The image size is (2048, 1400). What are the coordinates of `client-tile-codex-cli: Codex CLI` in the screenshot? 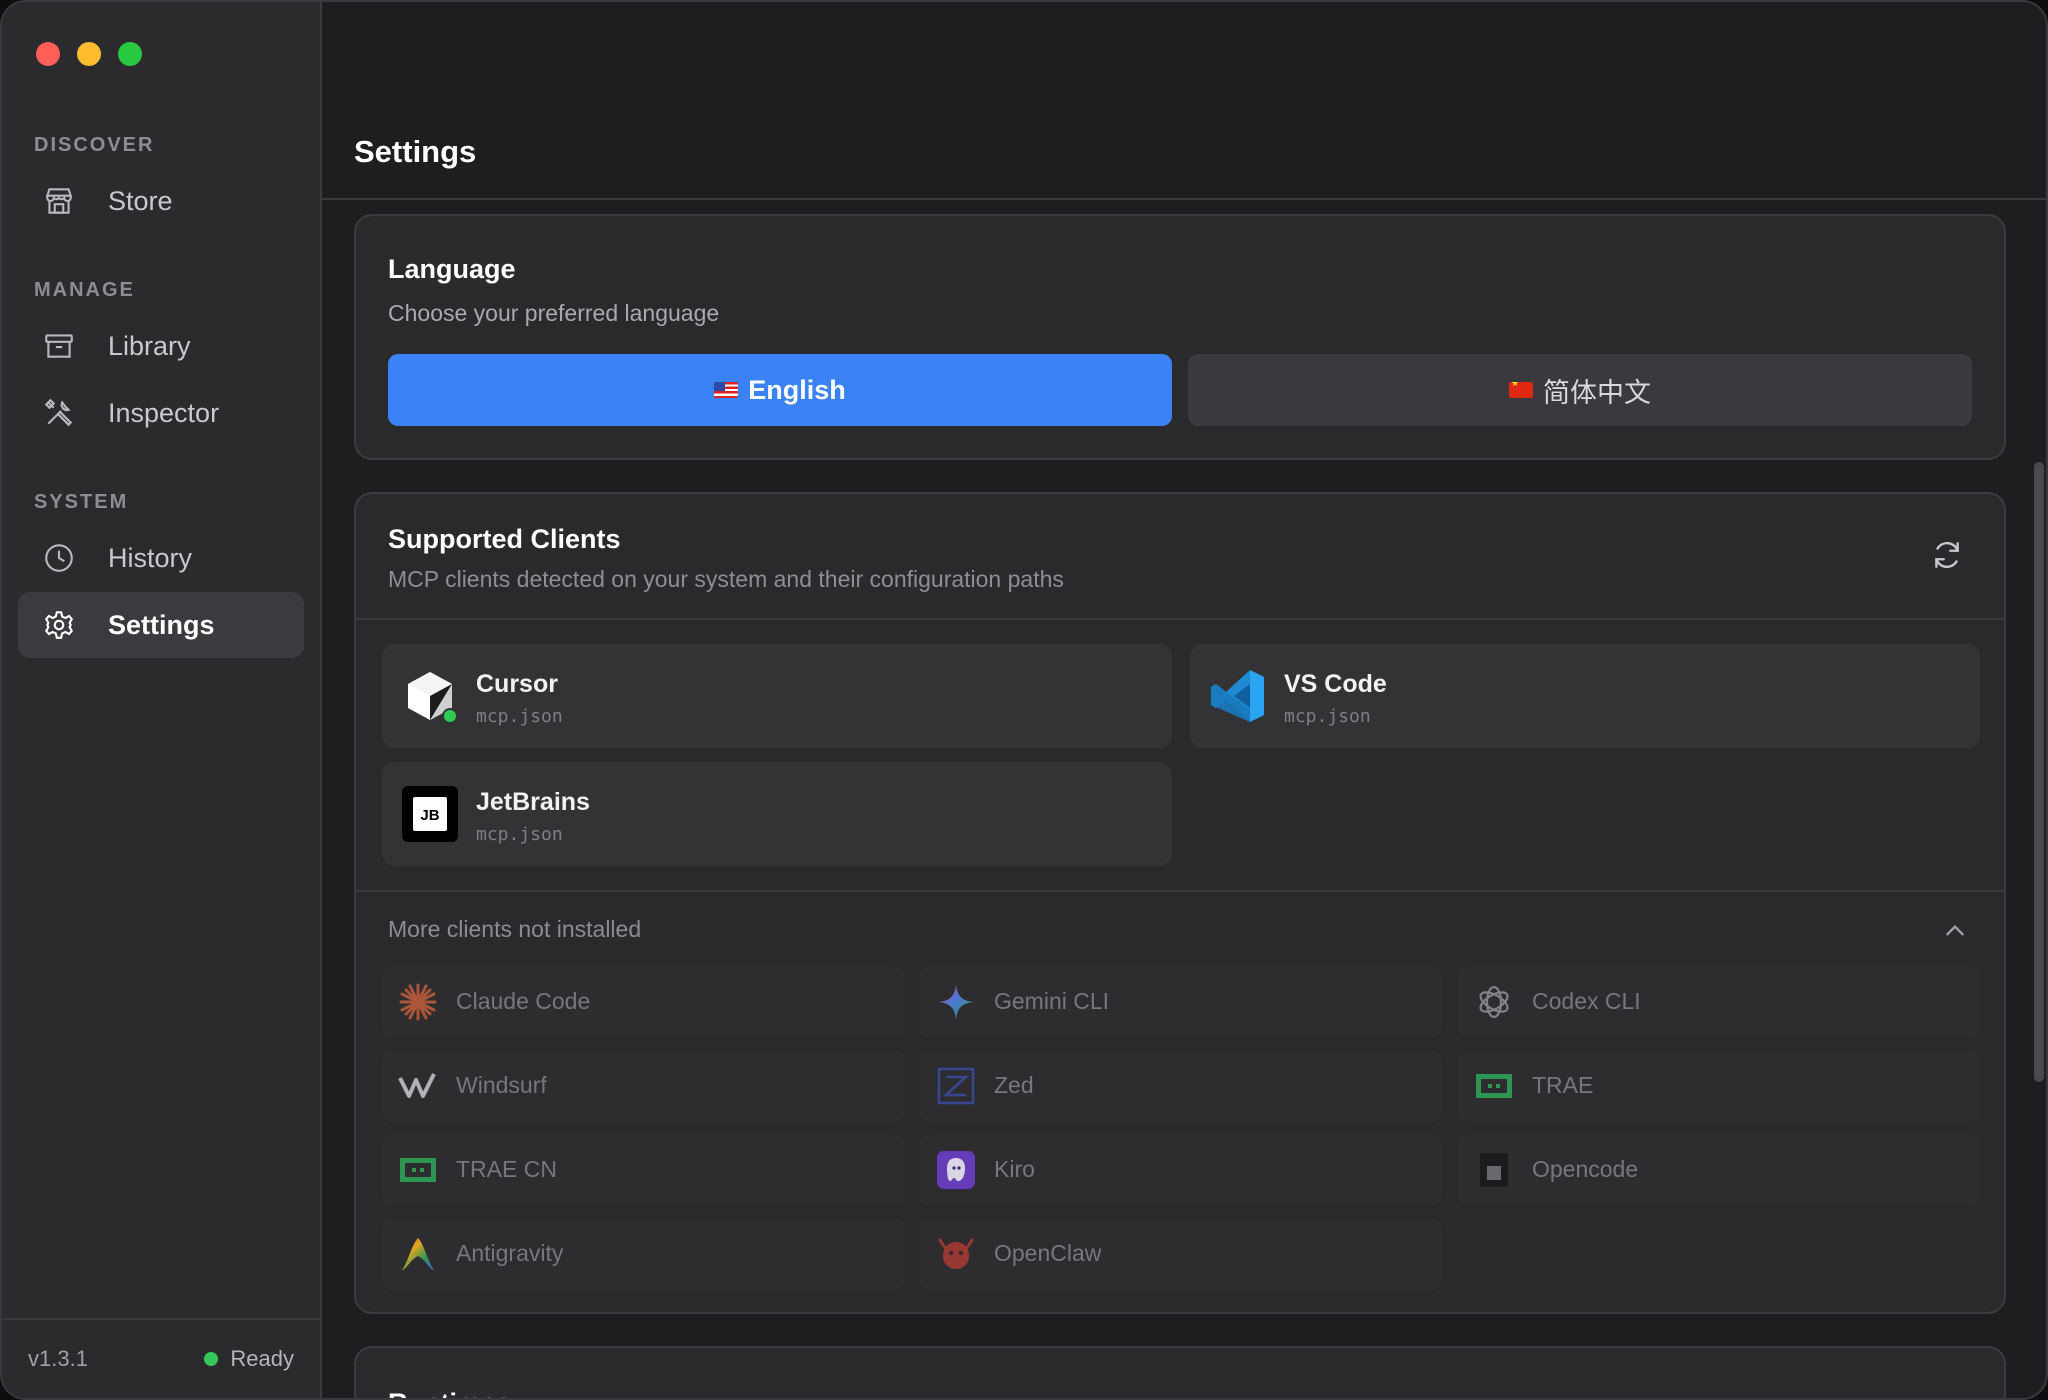 It's located at (1719, 1002).